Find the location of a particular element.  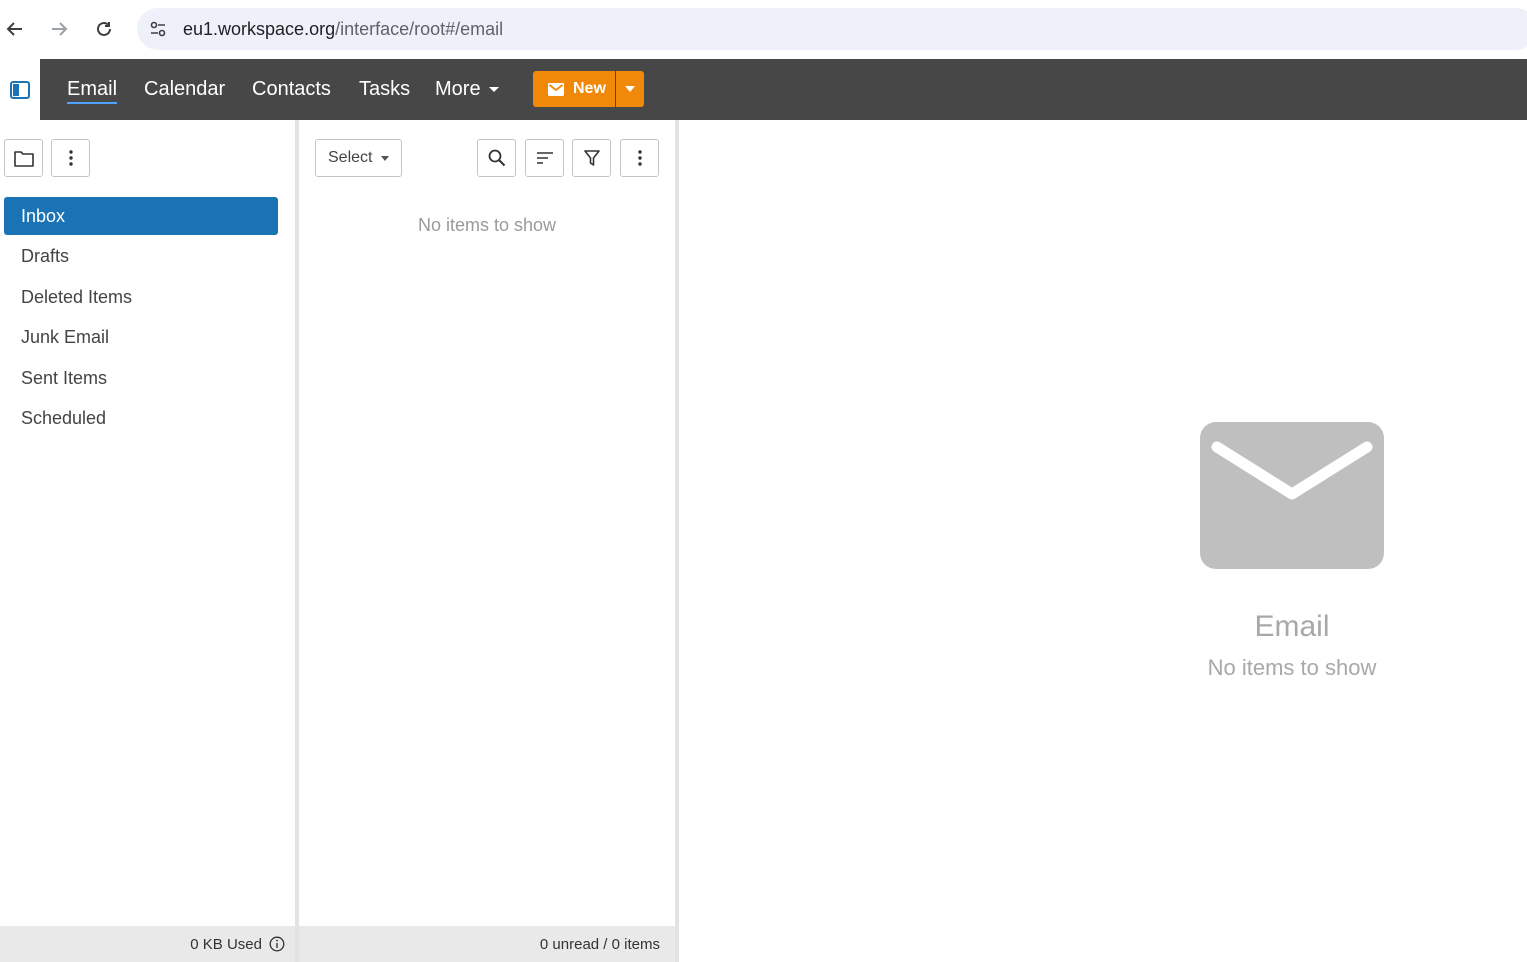

list-empty-message: No items to show is located at coordinates (487, 225).